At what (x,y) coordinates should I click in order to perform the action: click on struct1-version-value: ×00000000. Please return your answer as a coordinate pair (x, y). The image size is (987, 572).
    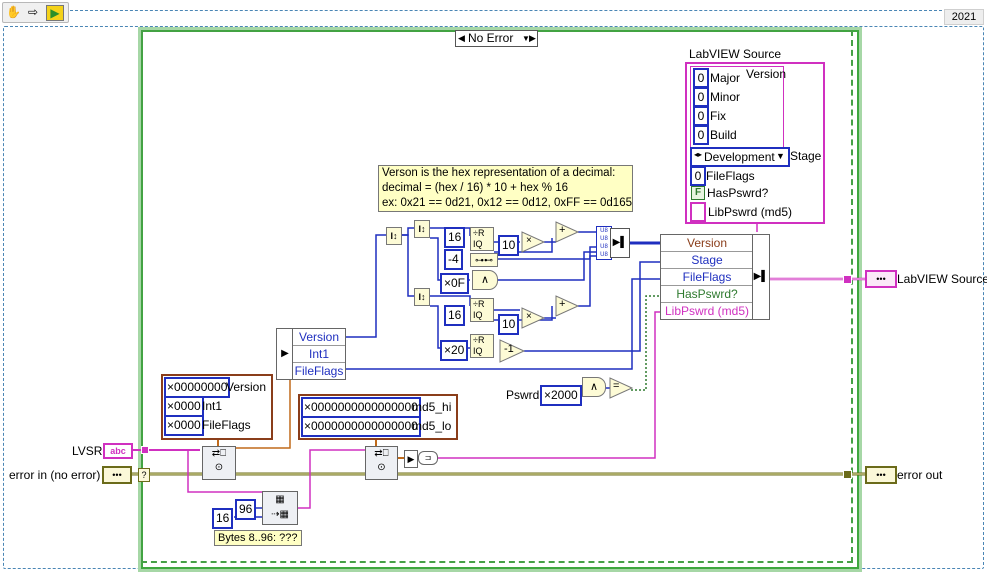
    Looking at the image, I should click on (197, 387).